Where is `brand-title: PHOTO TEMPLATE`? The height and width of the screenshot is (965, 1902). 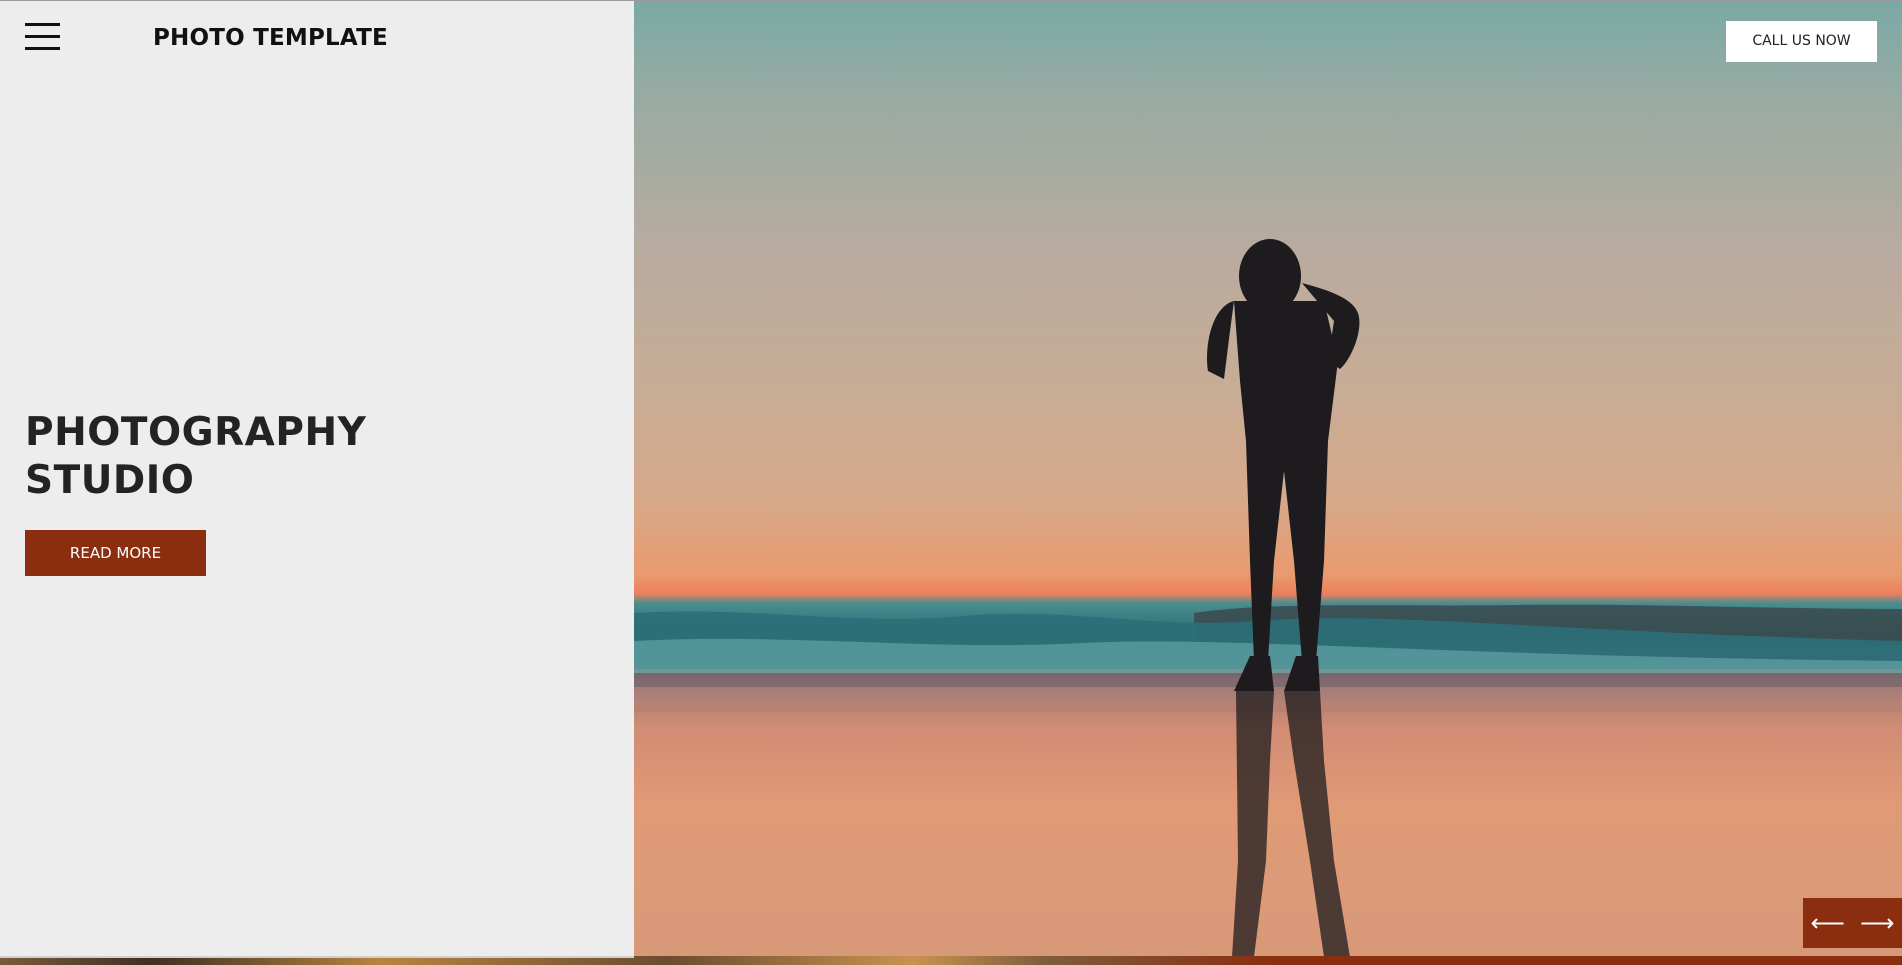 brand-title: PHOTO TEMPLATE is located at coordinates (270, 38).